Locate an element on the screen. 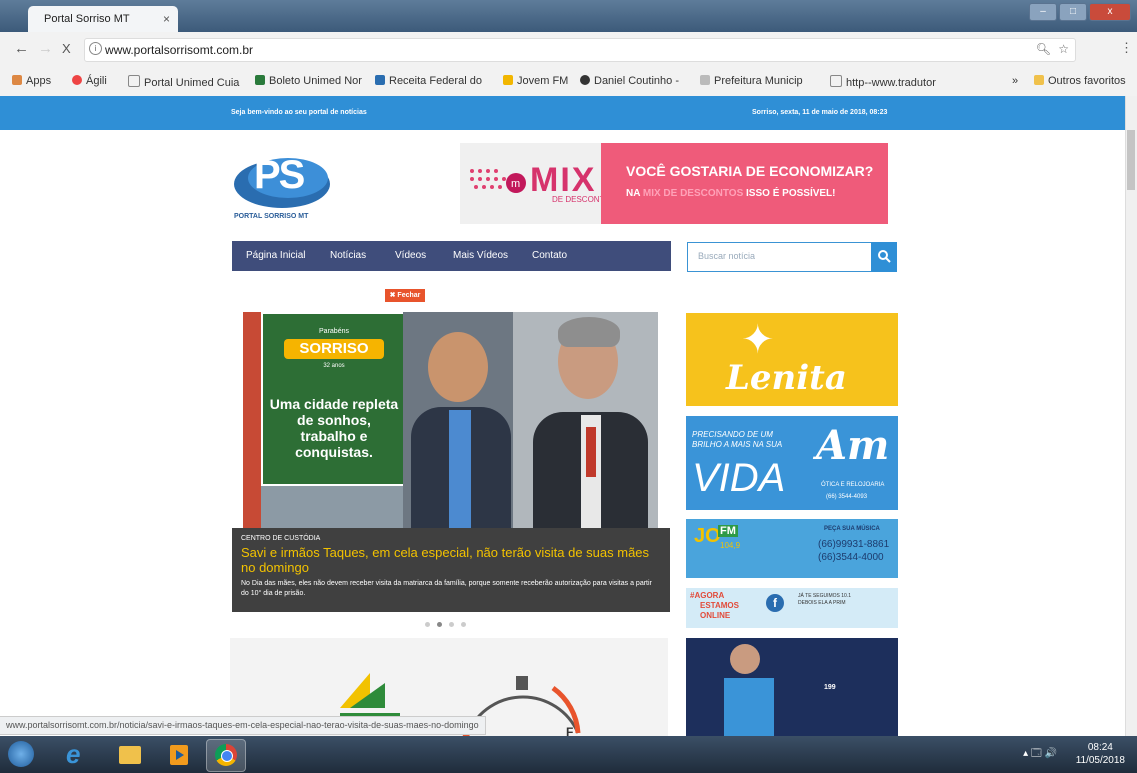 This screenshot has height=773, width=1137. tab-title: Portal Sorriso MT is located at coordinates (87, 19).